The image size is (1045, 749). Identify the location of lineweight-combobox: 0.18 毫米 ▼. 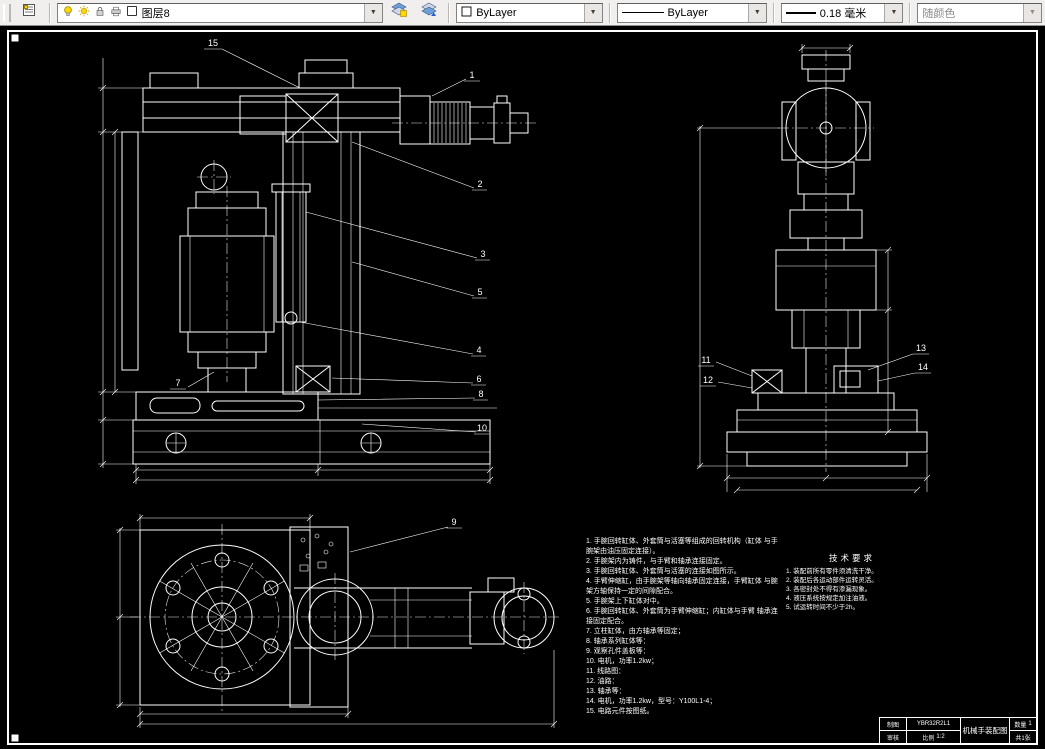
(842, 12).